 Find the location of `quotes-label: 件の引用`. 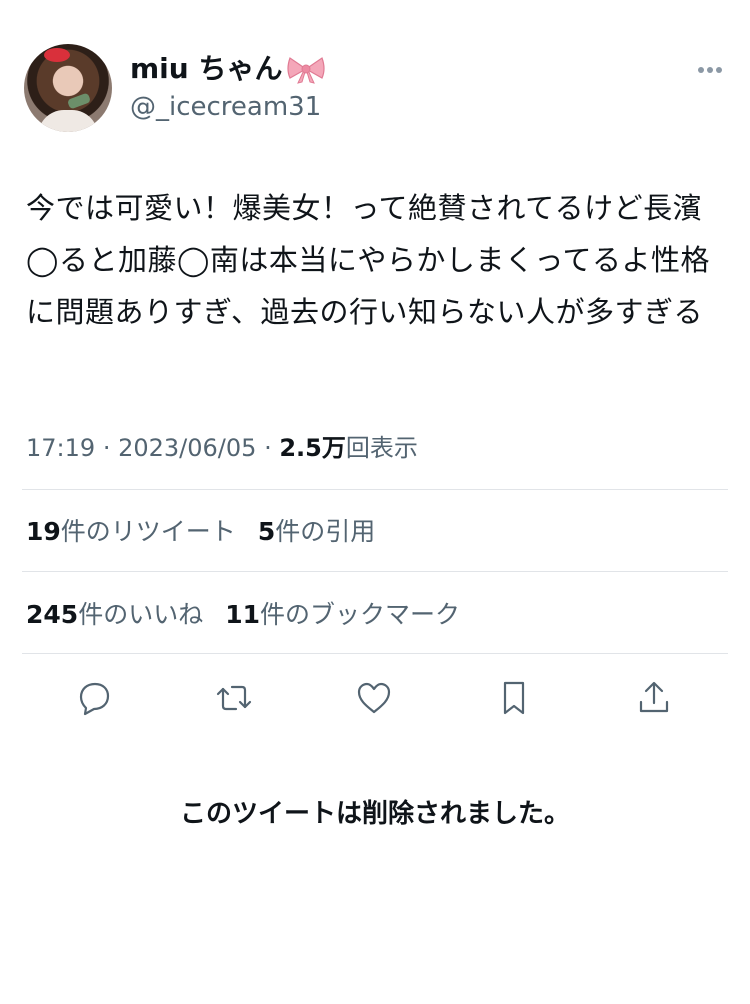

quotes-label: 件の引用 is located at coordinates (325, 531).